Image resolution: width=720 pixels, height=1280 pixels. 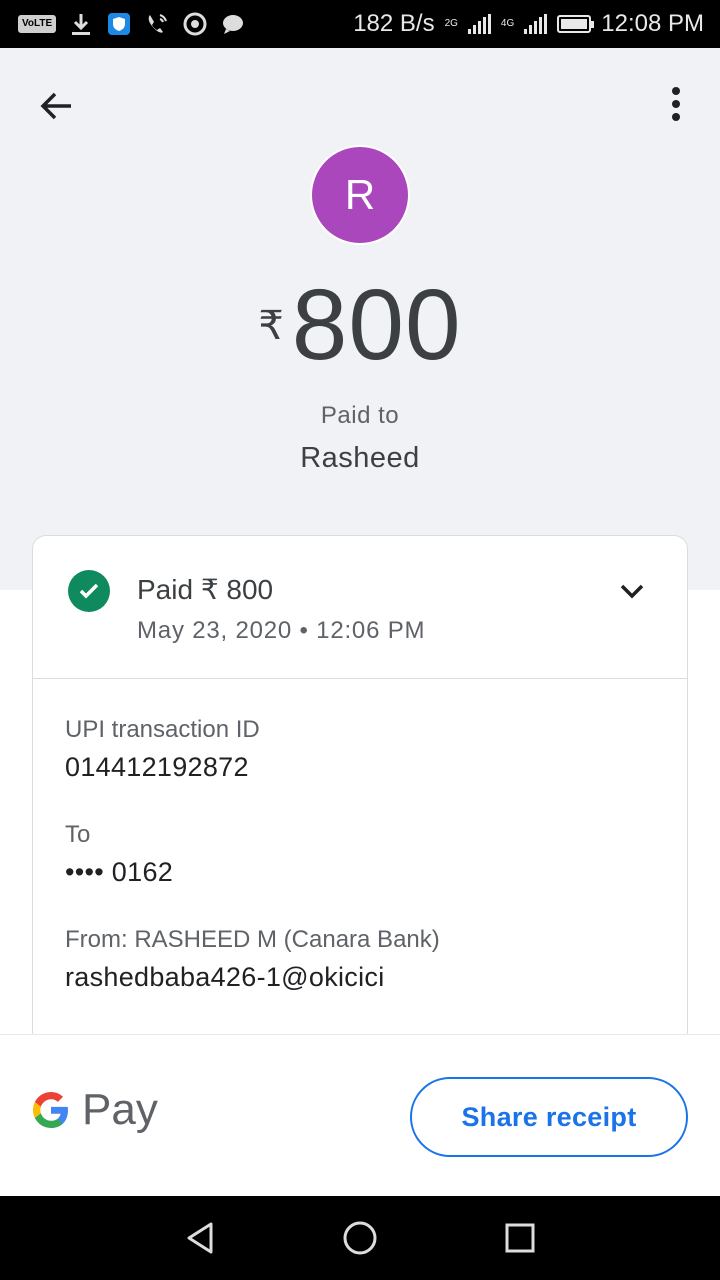 What do you see at coordinates (50, 1110) in the screenshot?
I see `google-g-icon` at bounding box center [50, 1110].